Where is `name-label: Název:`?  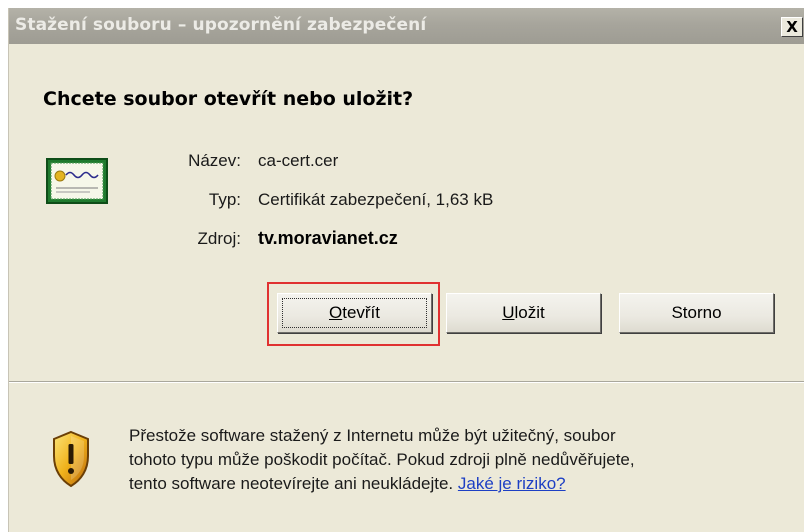 name-label: Název: is located at coordinates (214, 160).